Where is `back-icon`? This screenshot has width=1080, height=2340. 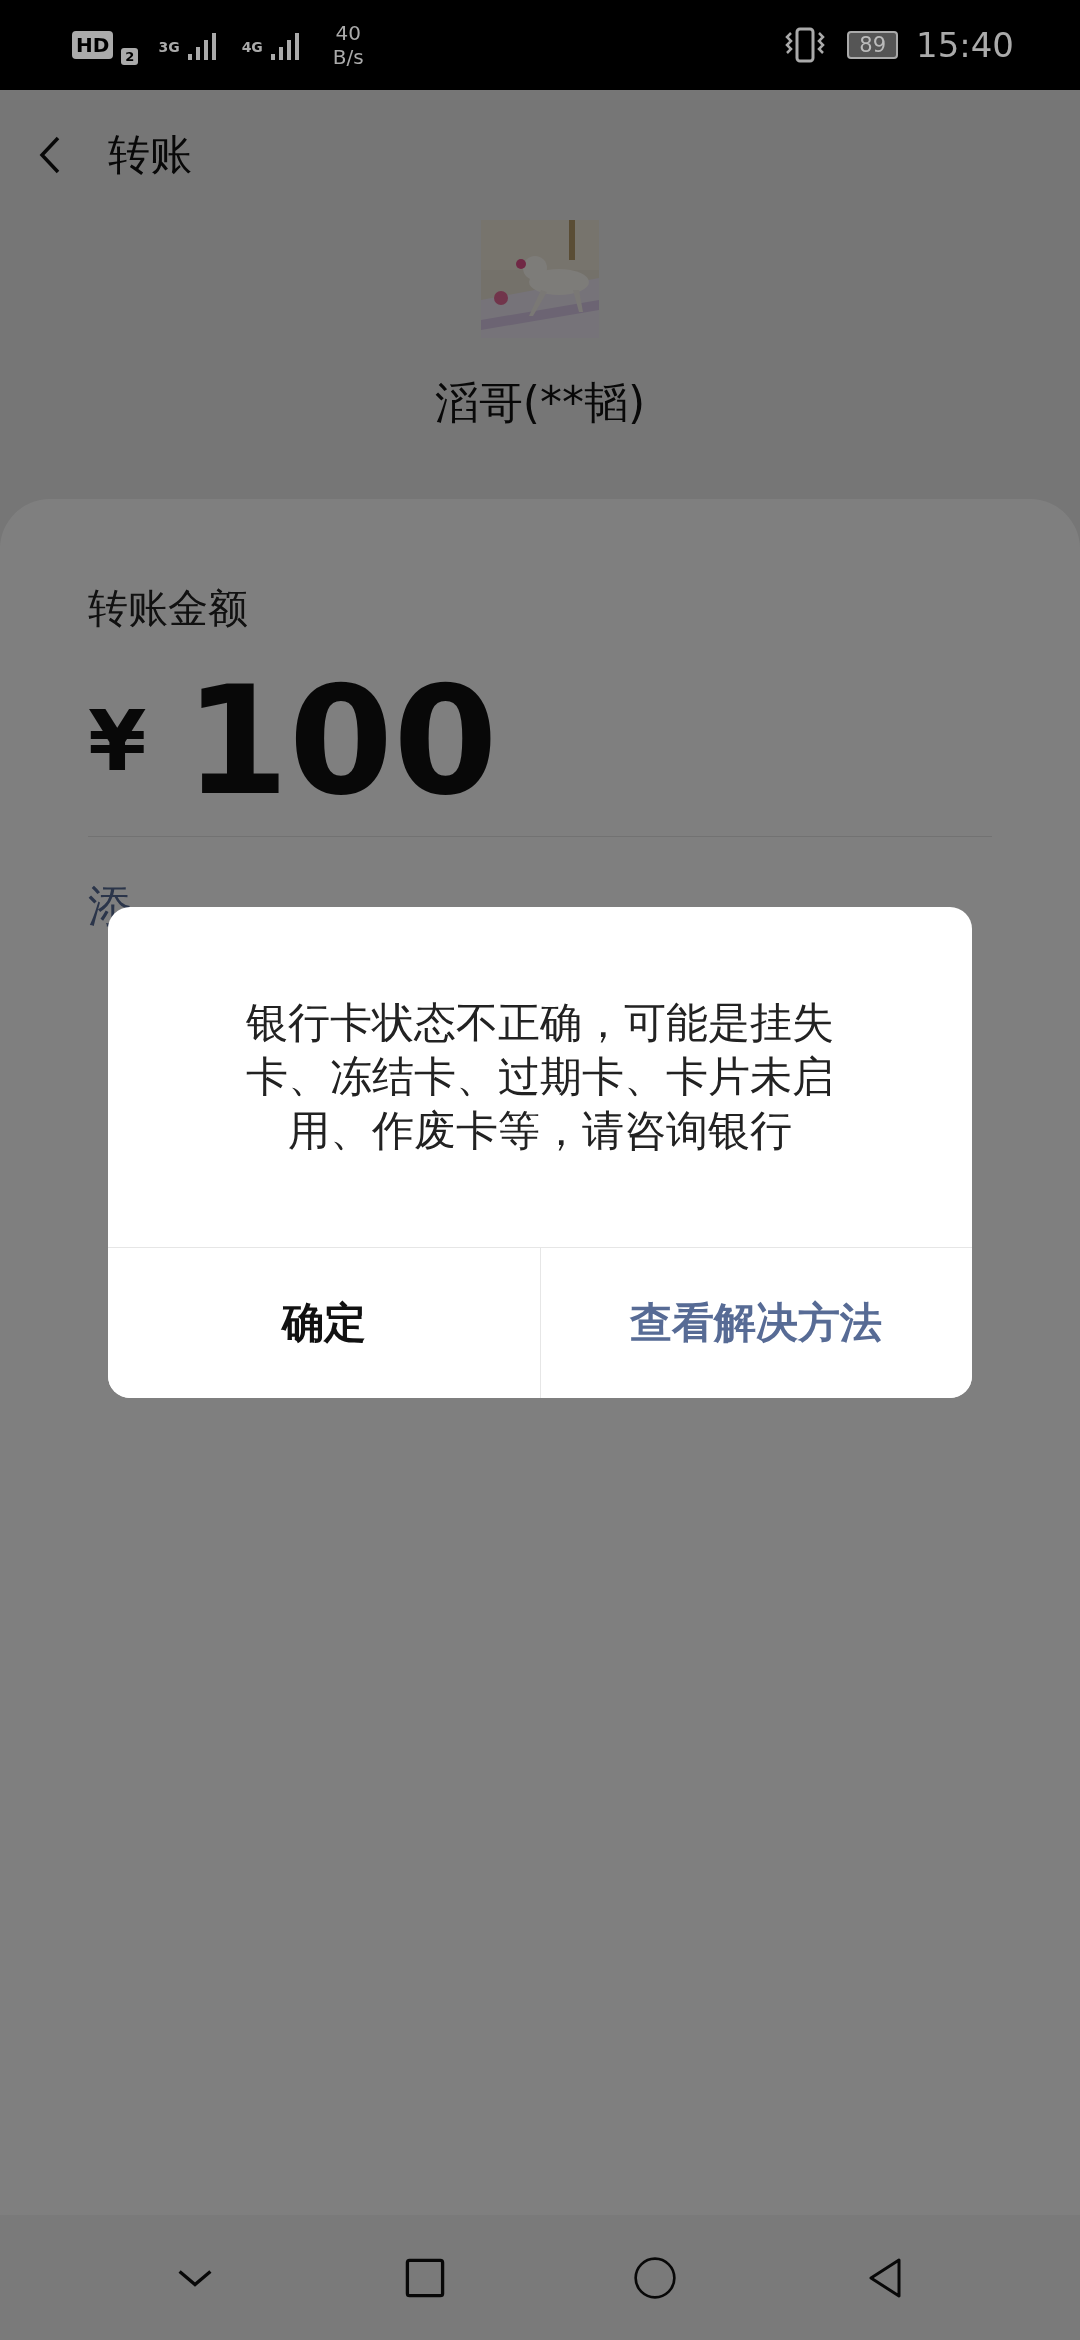
back-icon is located at coordinates (50, 155).